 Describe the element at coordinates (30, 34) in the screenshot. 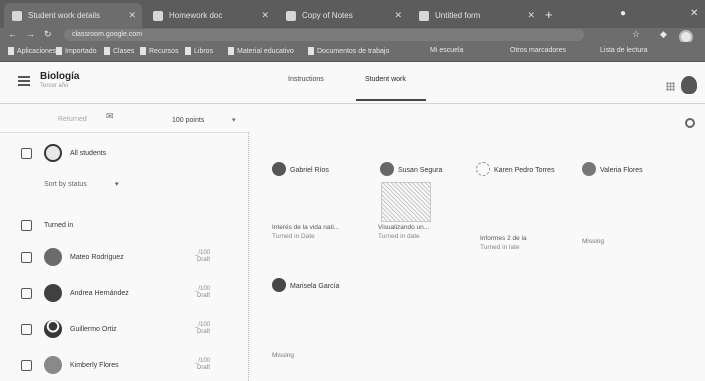

I see `forward-icon: →` at that location.